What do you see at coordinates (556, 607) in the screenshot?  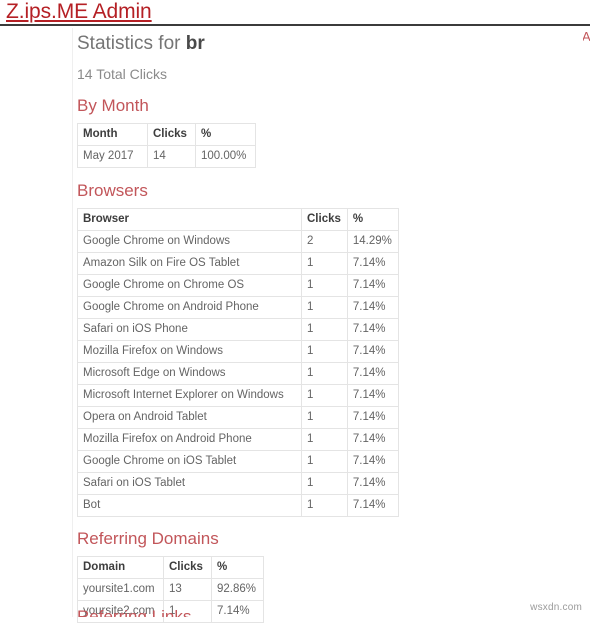 I see `watermark: wsxdn.com` at bounding box center [556, 607].